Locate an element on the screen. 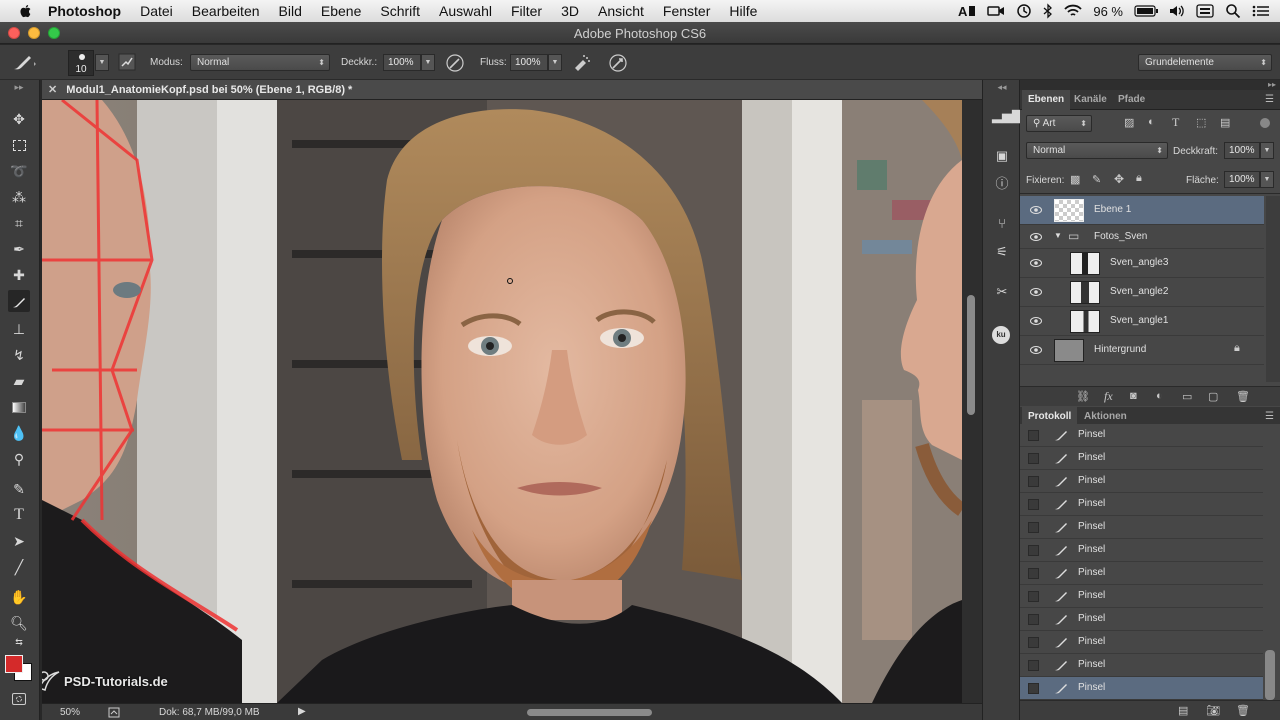  brush-tool-preset-icon is located at coordinates (24, 63).